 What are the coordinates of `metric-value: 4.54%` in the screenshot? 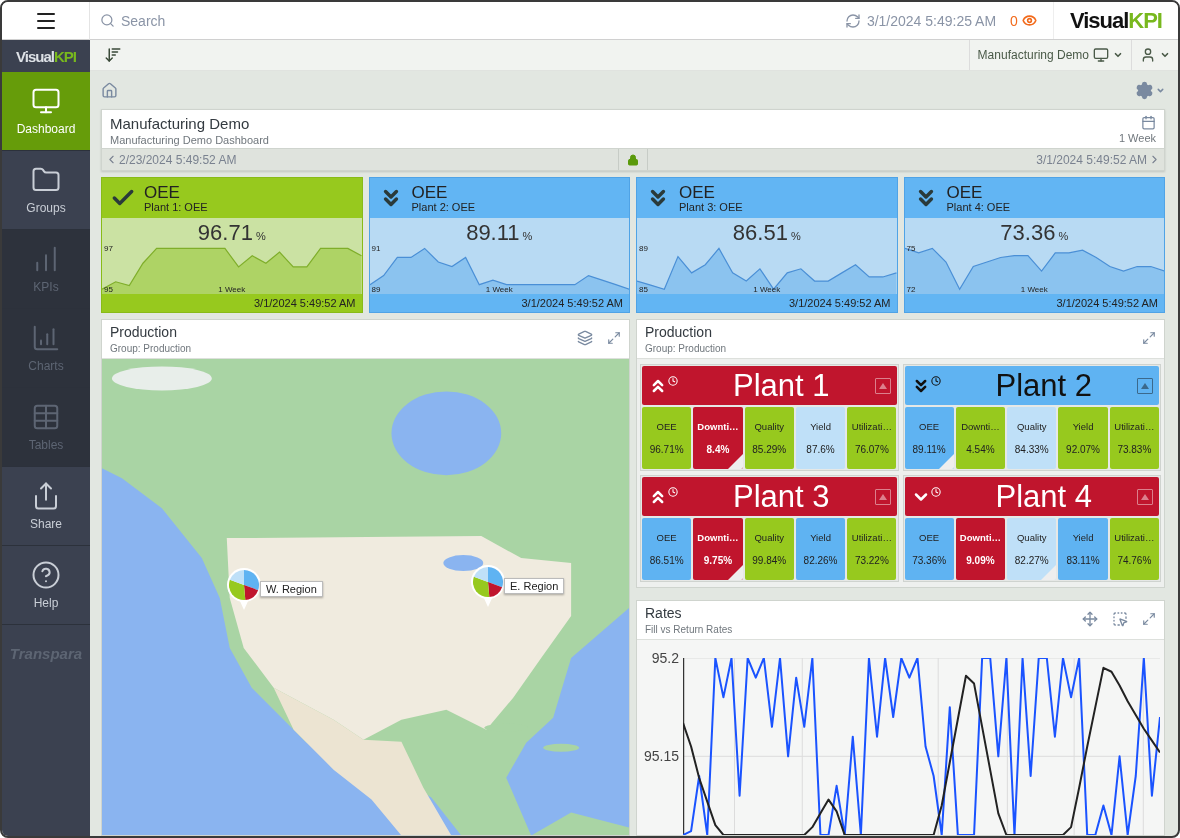 It's located at (980, 449).